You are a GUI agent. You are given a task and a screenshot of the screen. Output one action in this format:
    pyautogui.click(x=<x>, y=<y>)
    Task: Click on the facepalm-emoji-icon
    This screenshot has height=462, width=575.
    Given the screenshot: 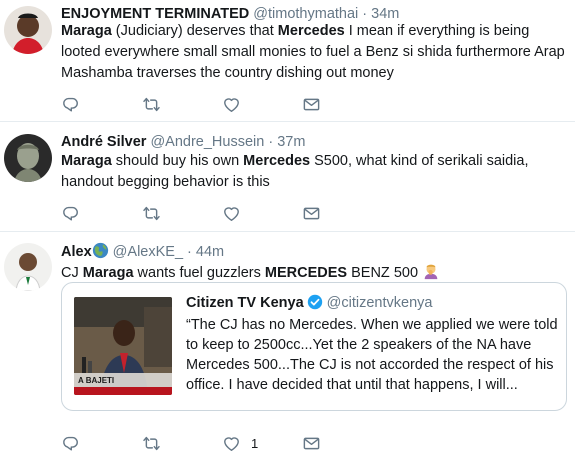 What is the action you would take?
    pyautogui.click(x=431, y=272)
    